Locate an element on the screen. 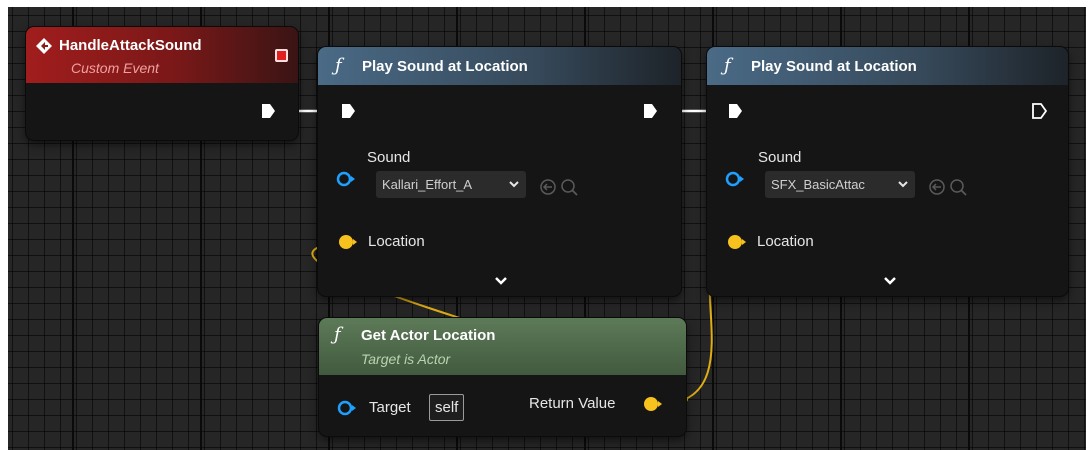  event-diamond-icon is located at coordinates (44, 46).